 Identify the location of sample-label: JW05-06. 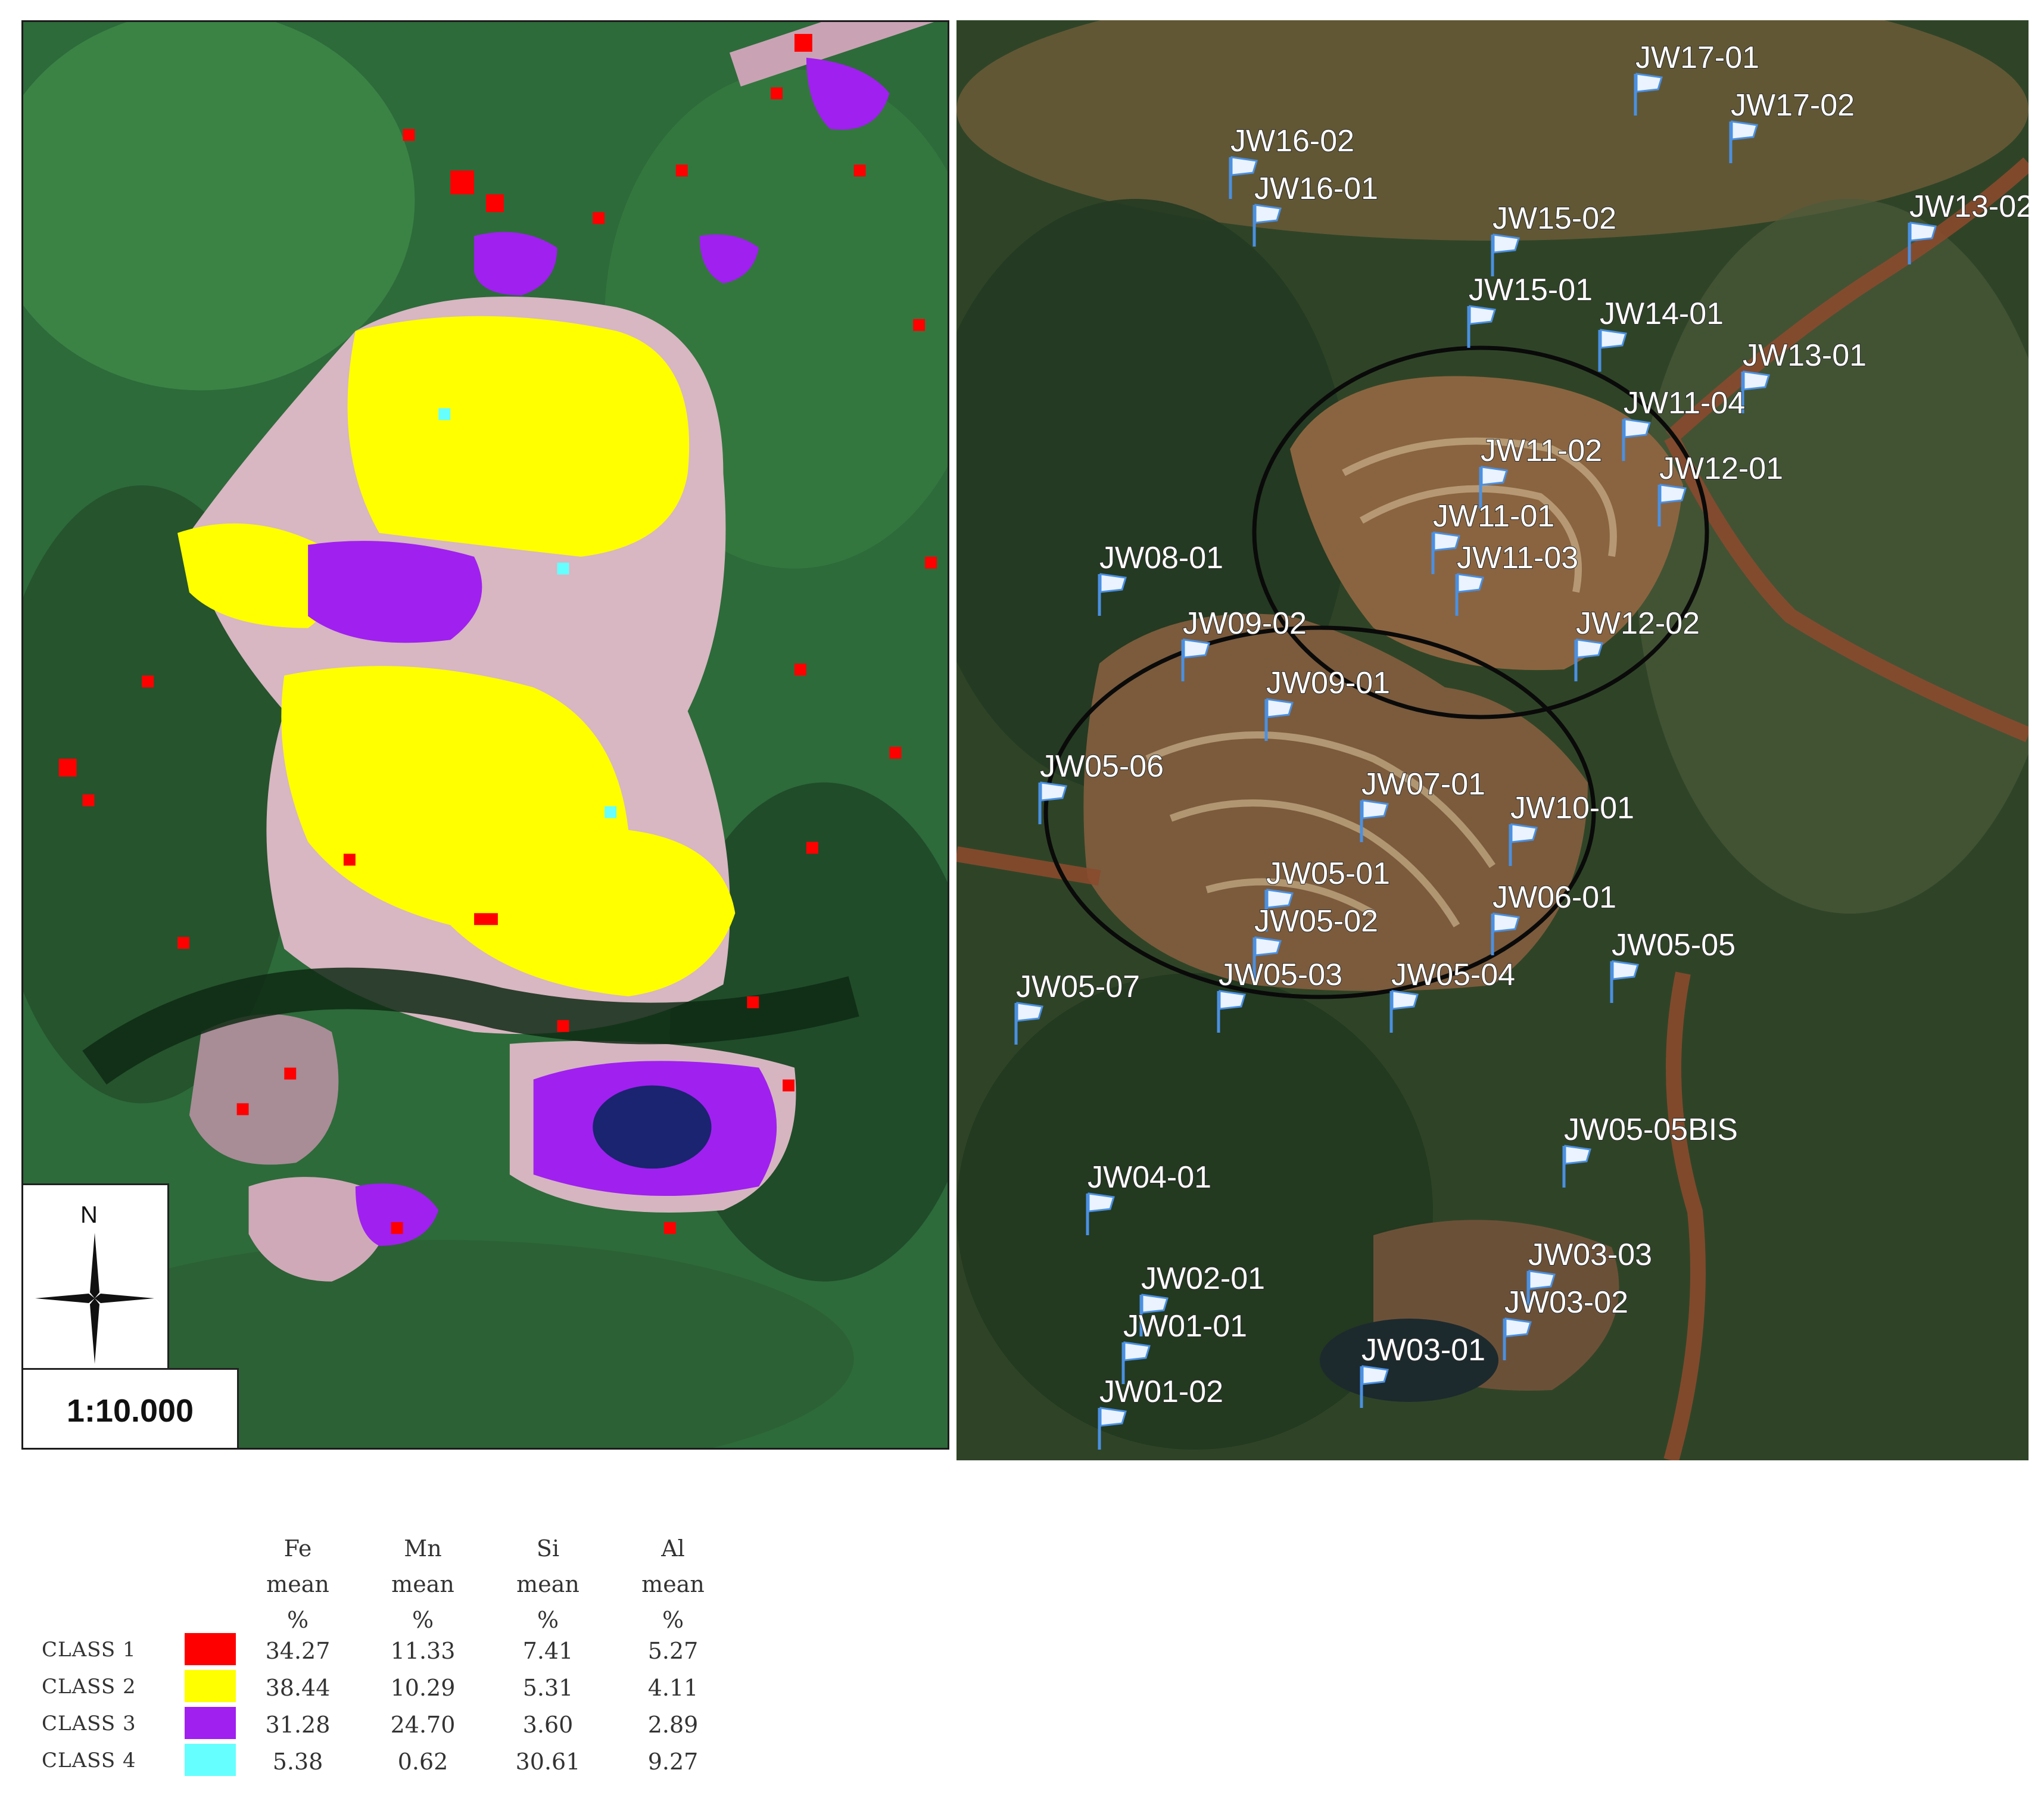
(1102, 766).